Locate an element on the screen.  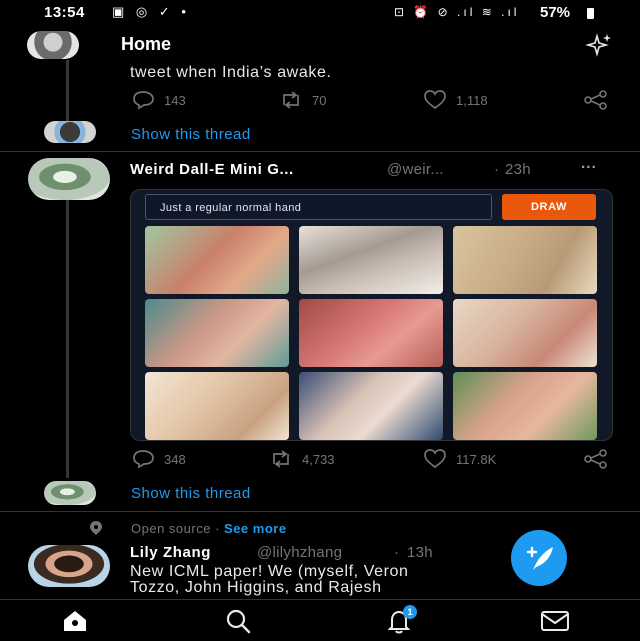
see-more-link: See more is located at coordinates (255, 528).